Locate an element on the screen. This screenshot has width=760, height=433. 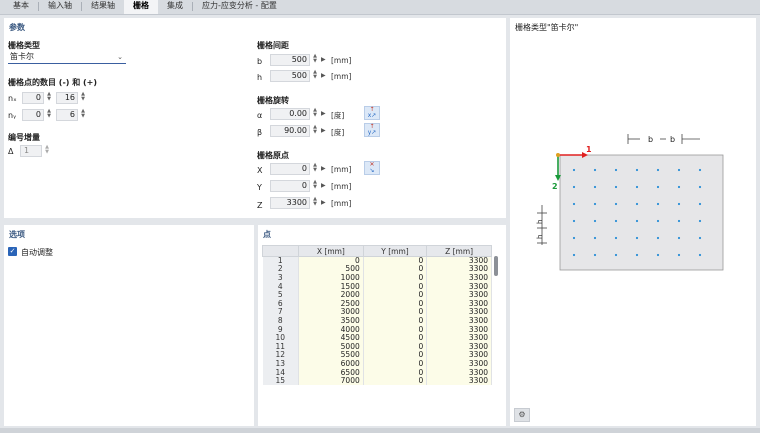
table-row: 14 6500 0 3300 is located at coordinates (377, 372).